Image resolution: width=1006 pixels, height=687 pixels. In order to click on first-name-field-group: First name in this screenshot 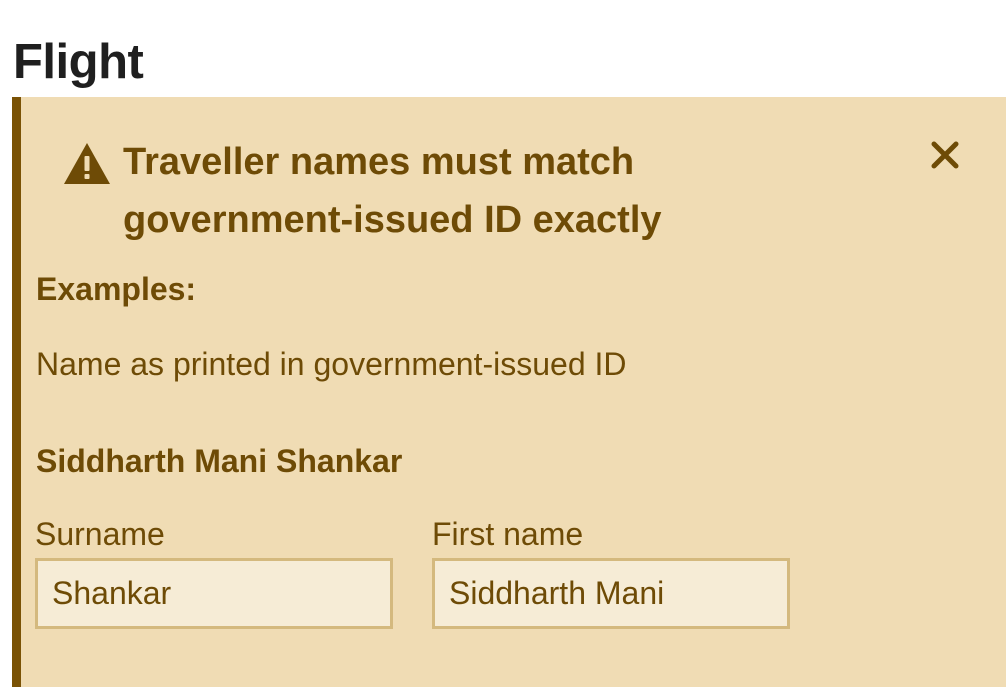, I will do `click(611, 569)`.